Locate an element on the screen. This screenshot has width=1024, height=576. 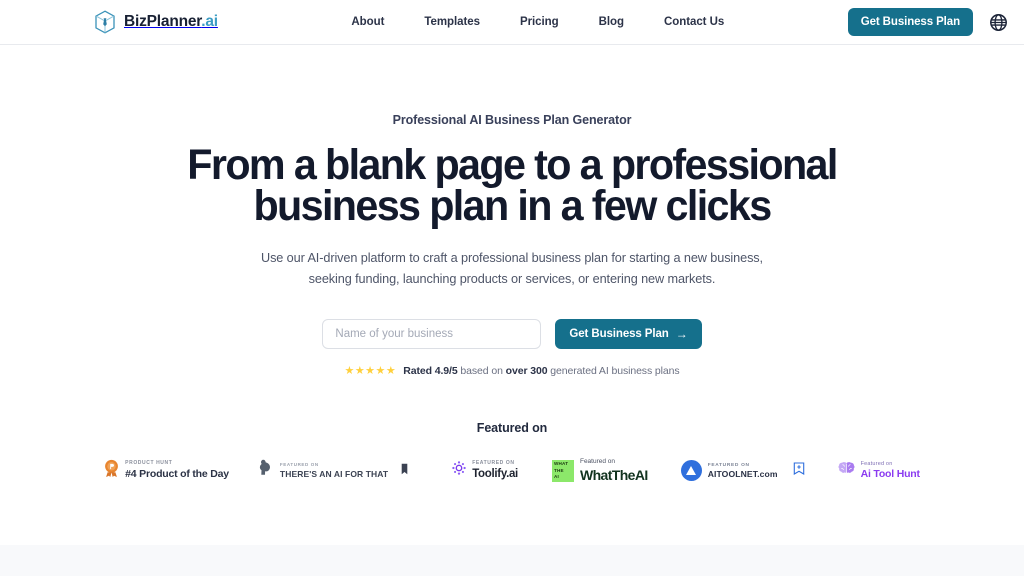
business-name-input is located at coordinates (432, 334).